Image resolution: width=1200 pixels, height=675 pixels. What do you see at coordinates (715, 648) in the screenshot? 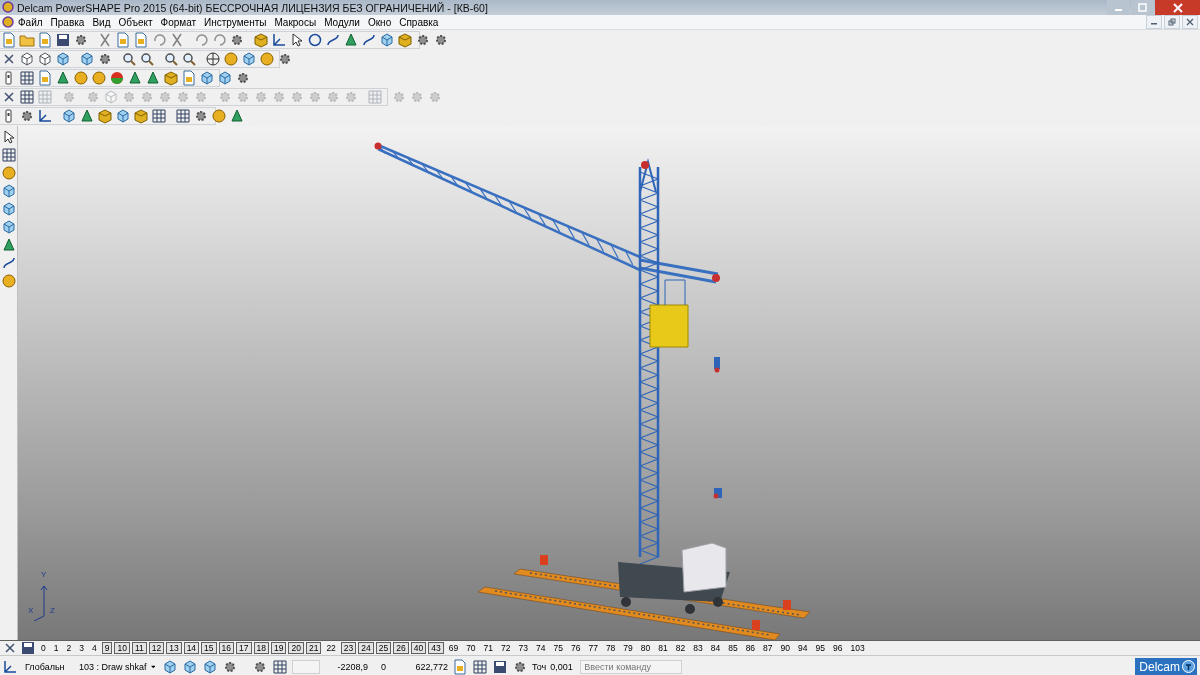
I see `level-button: 84` at bounding box center [715, 648].